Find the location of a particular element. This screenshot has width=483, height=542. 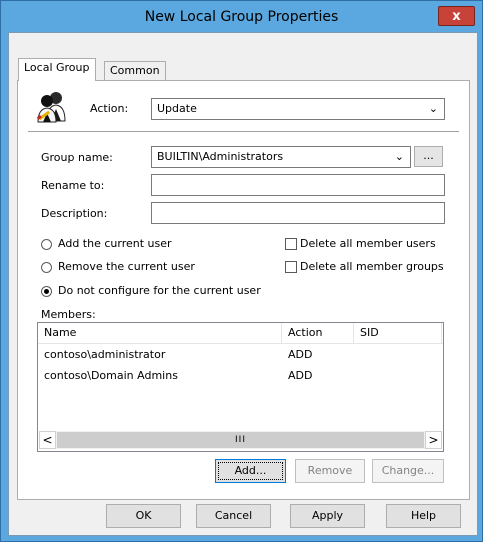

member-name: contoso\Domain Admins is located at coordinates (111, 375).